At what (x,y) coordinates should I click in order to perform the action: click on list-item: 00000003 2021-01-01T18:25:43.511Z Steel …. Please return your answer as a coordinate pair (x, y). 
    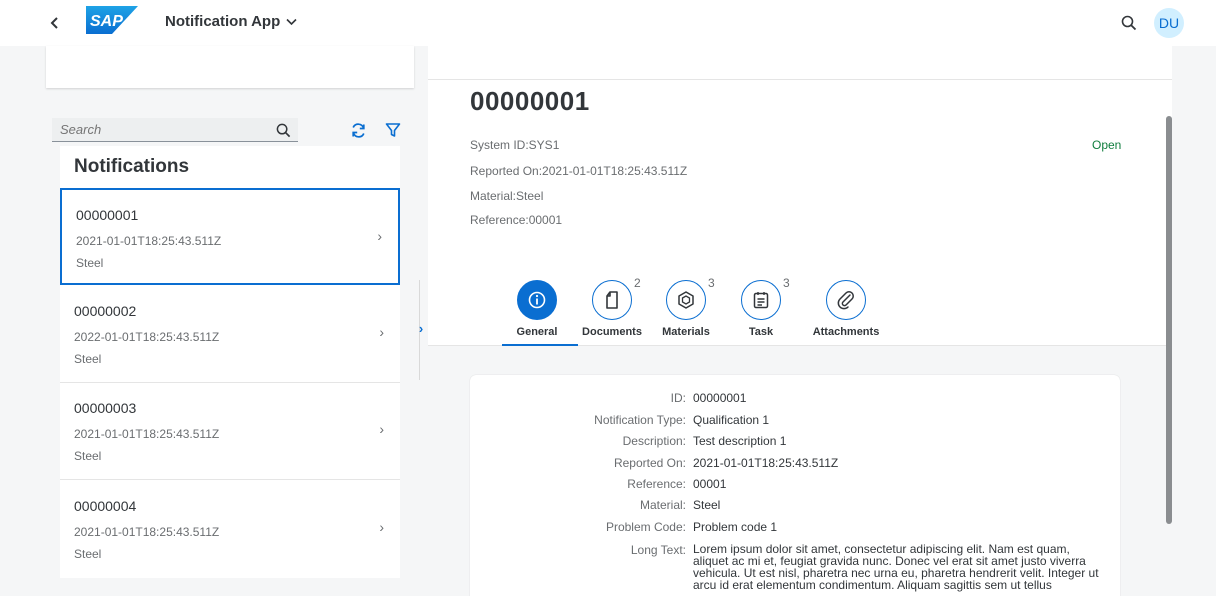
    Looking at the image, I should click on (230, 431).